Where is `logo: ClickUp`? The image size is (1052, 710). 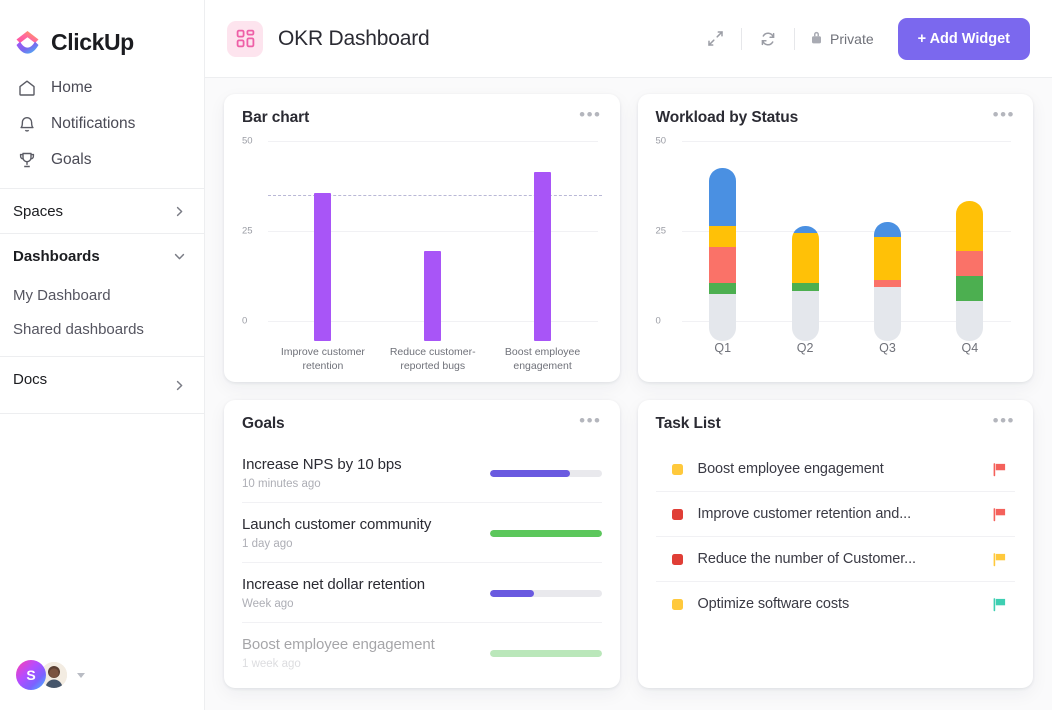 logo: ClickUp is located at coordinates (102, 31).